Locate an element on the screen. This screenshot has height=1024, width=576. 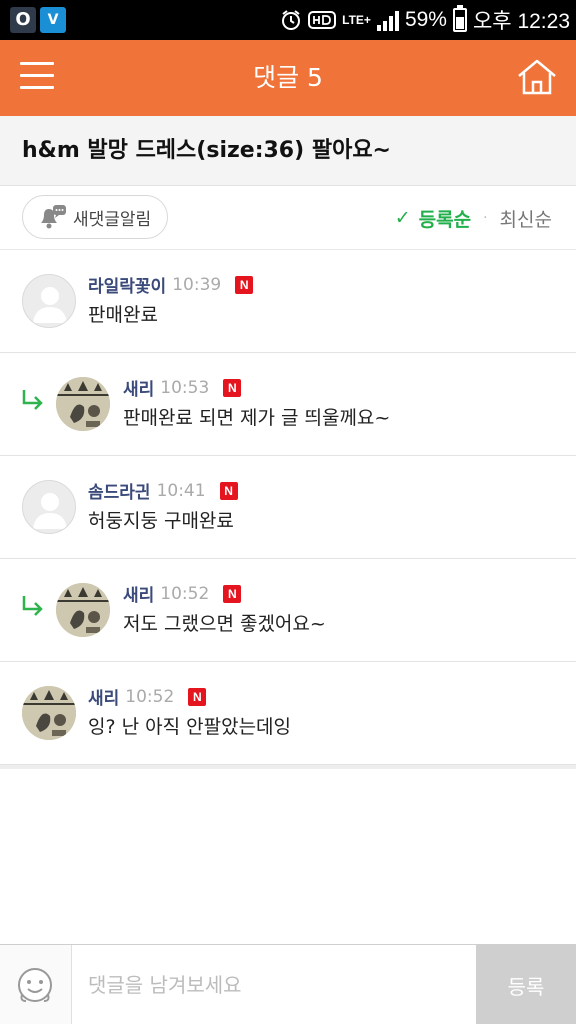
comment-text: 허둥지둥 구매완료 is located at coordinates (161, 521).